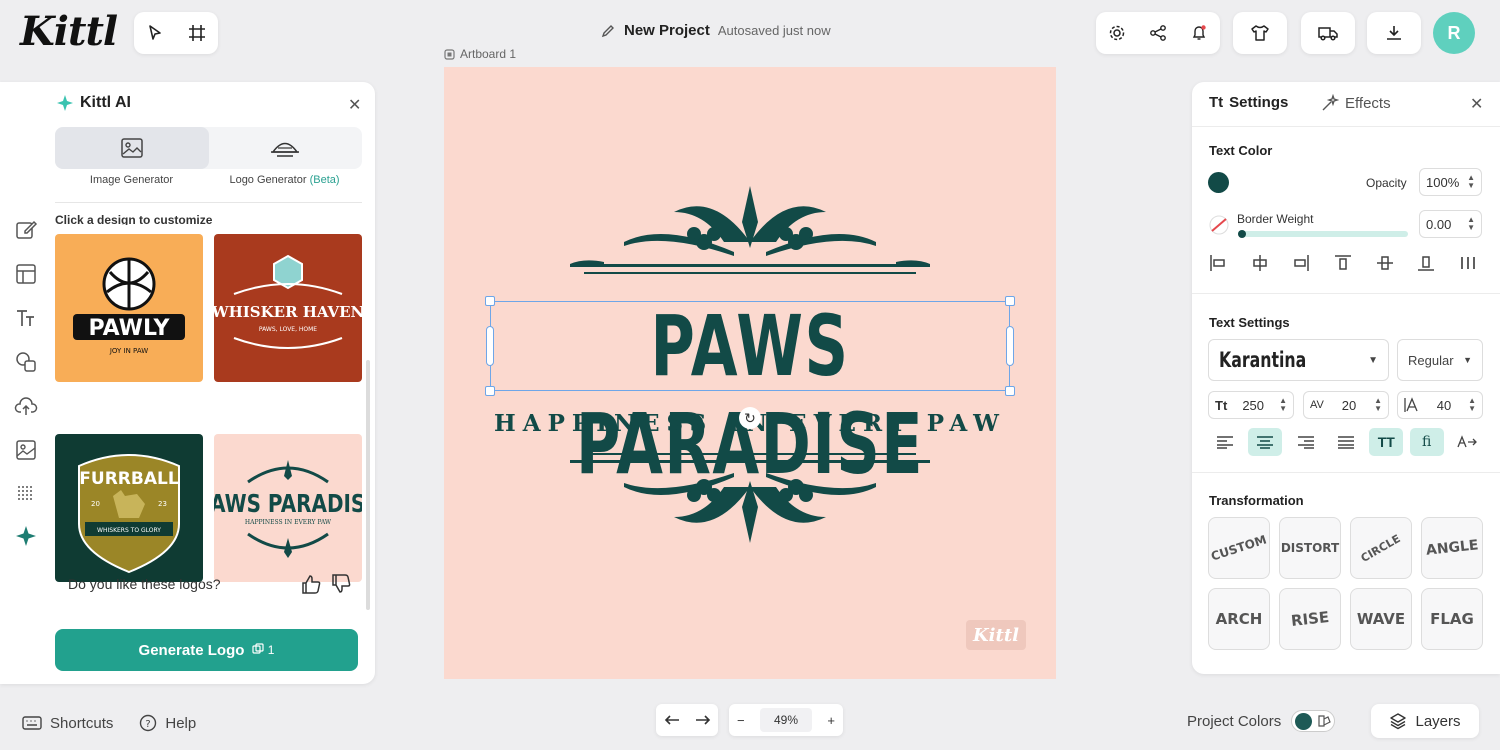 This screenshot has height=750, width=1500. Describe the element at coordinates (1452, 619) in the screenshot. I see `transform-flag: FLAG` at that location.